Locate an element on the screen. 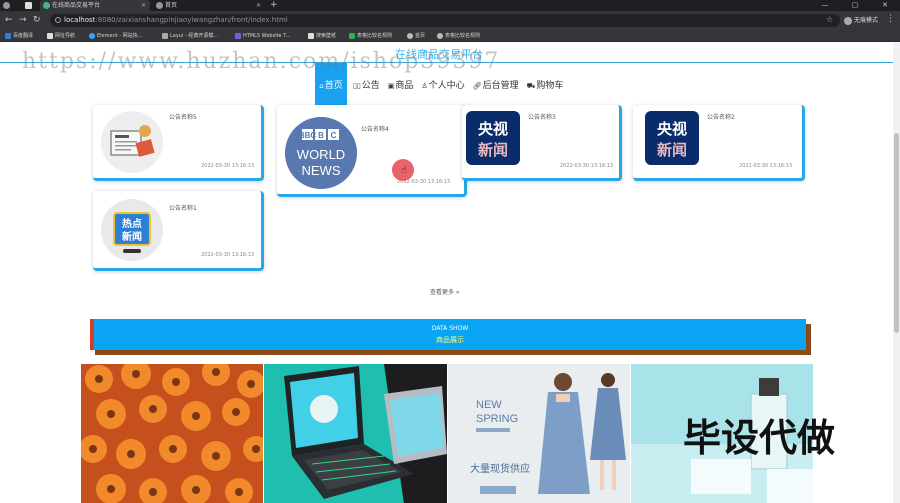 The image size is (900, 503). product-image-flowers is located at coordinates (172, 433).